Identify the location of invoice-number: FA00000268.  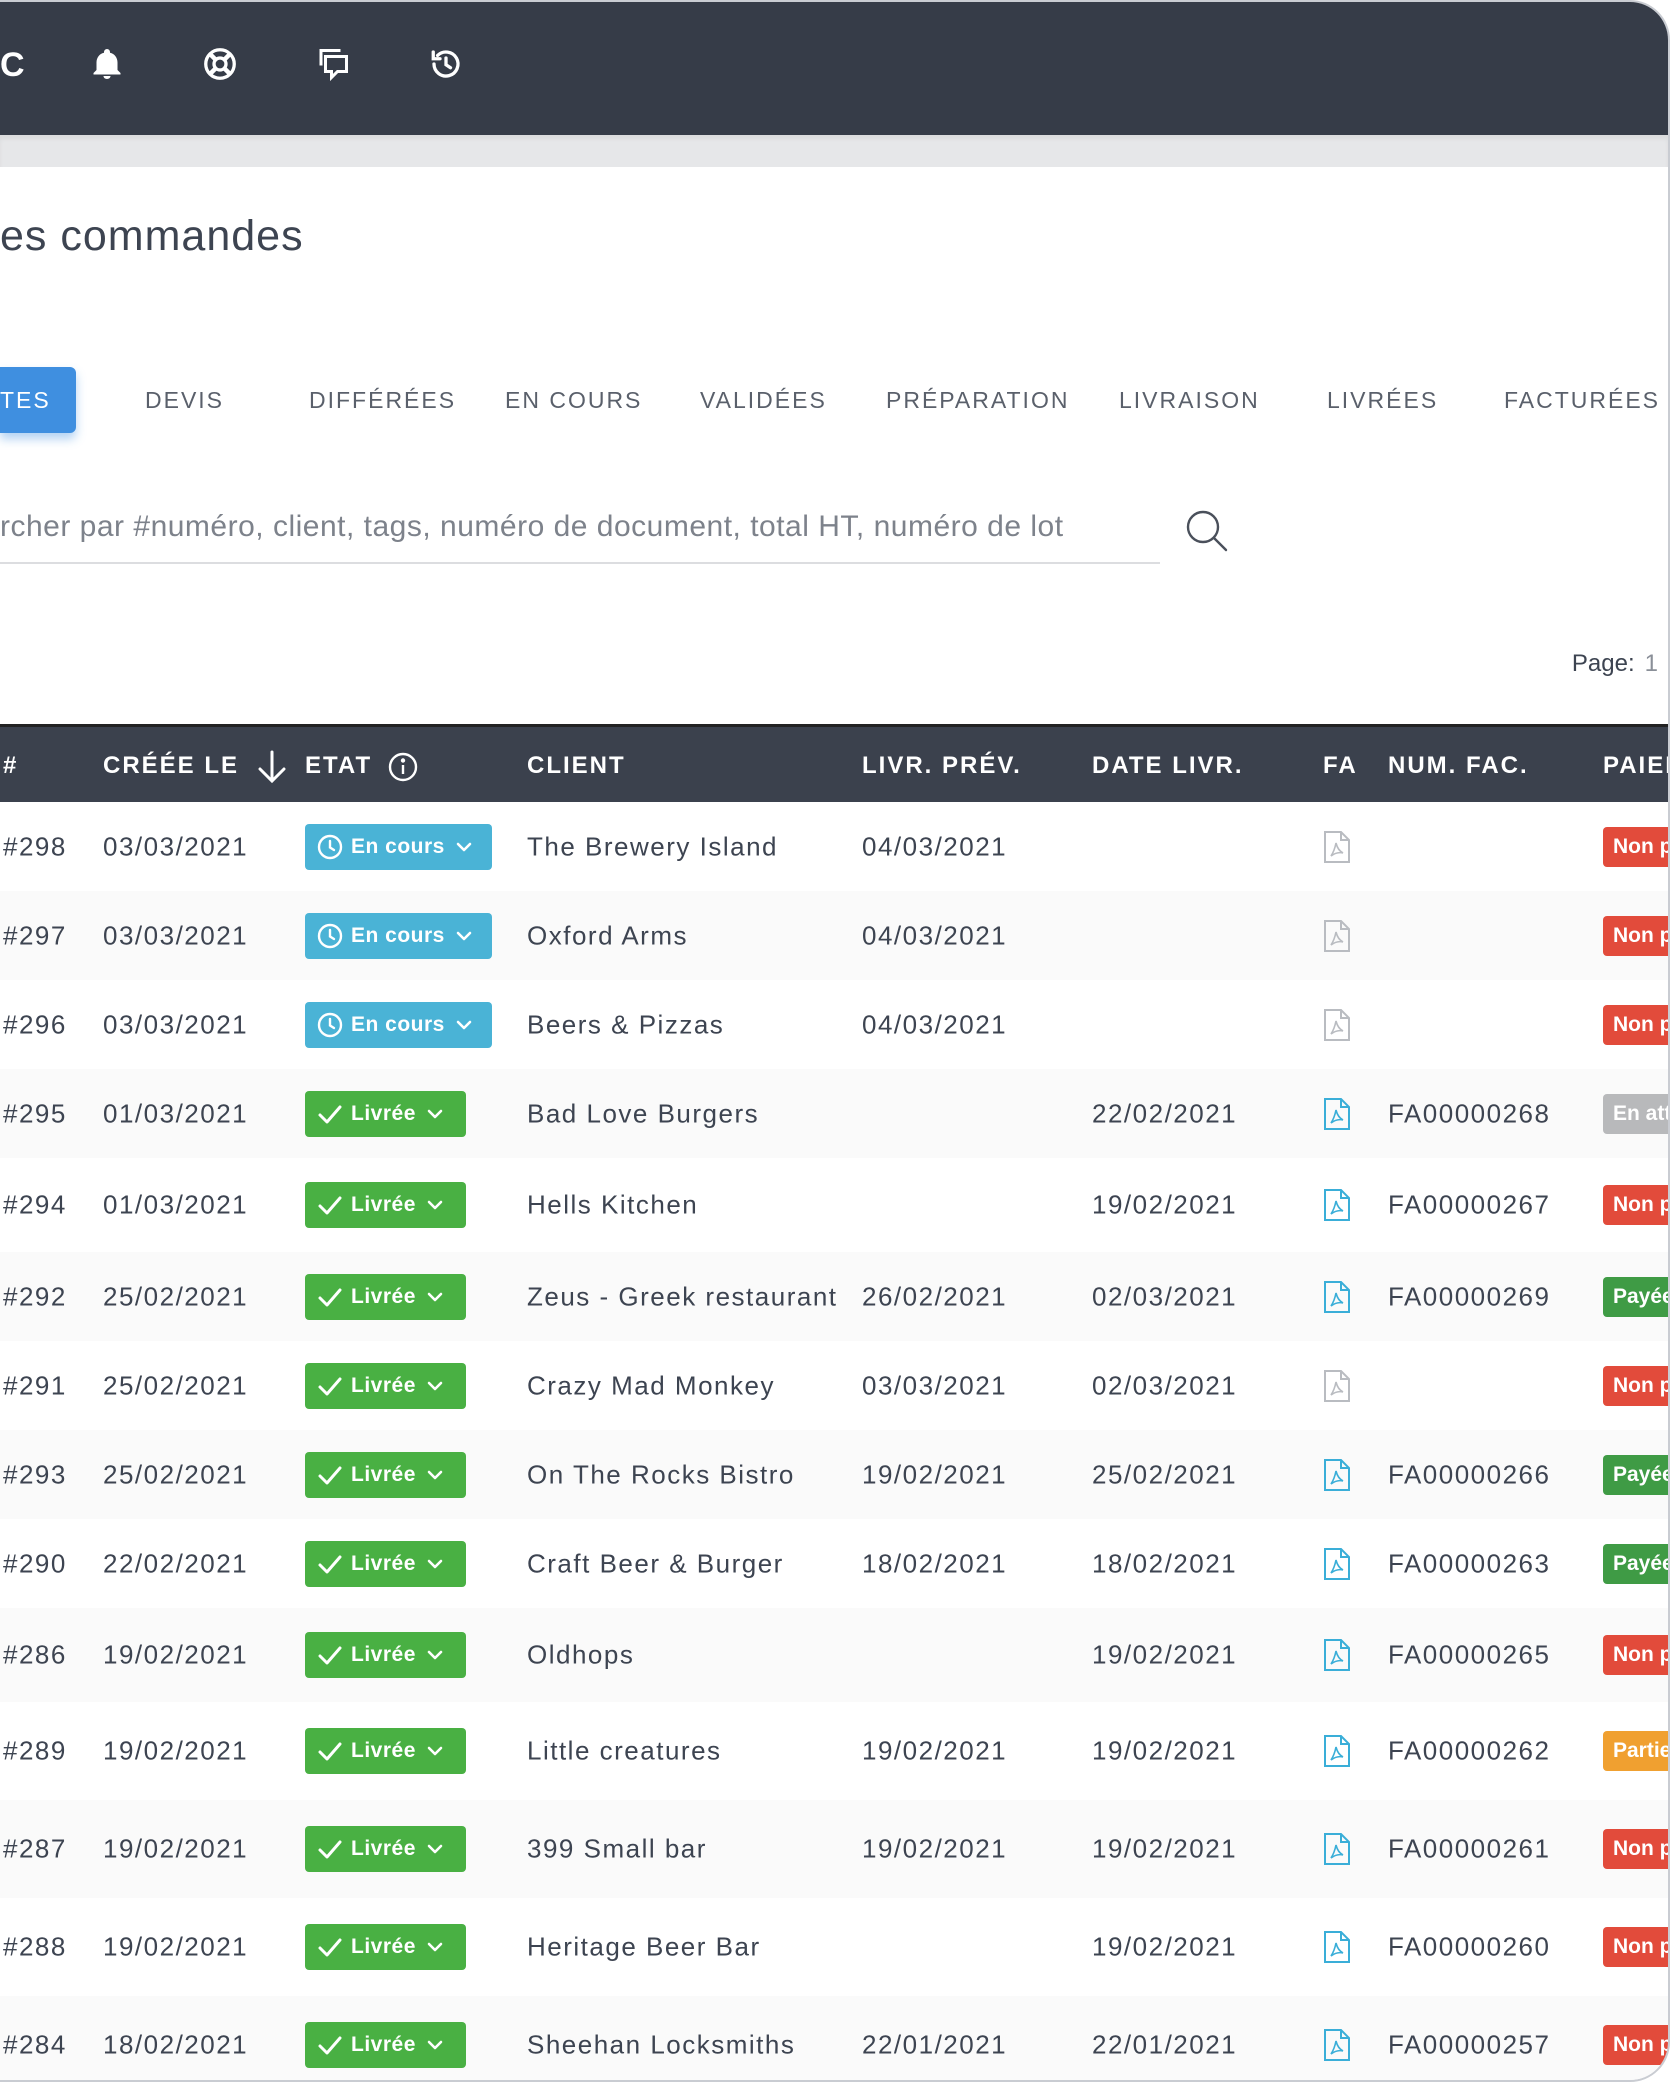
(1469, 1113).